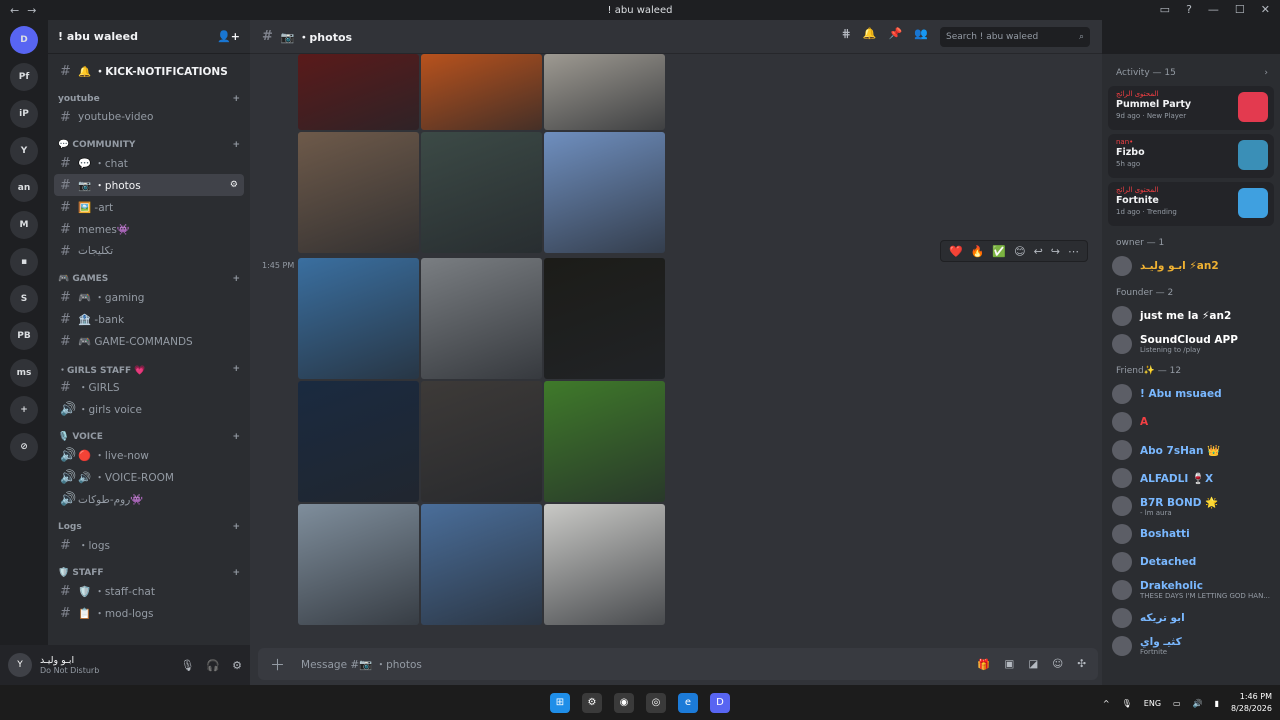 This screenshot has height=720, width=1280. I want to click on gift-icon: 🎁, so click(983, 664).